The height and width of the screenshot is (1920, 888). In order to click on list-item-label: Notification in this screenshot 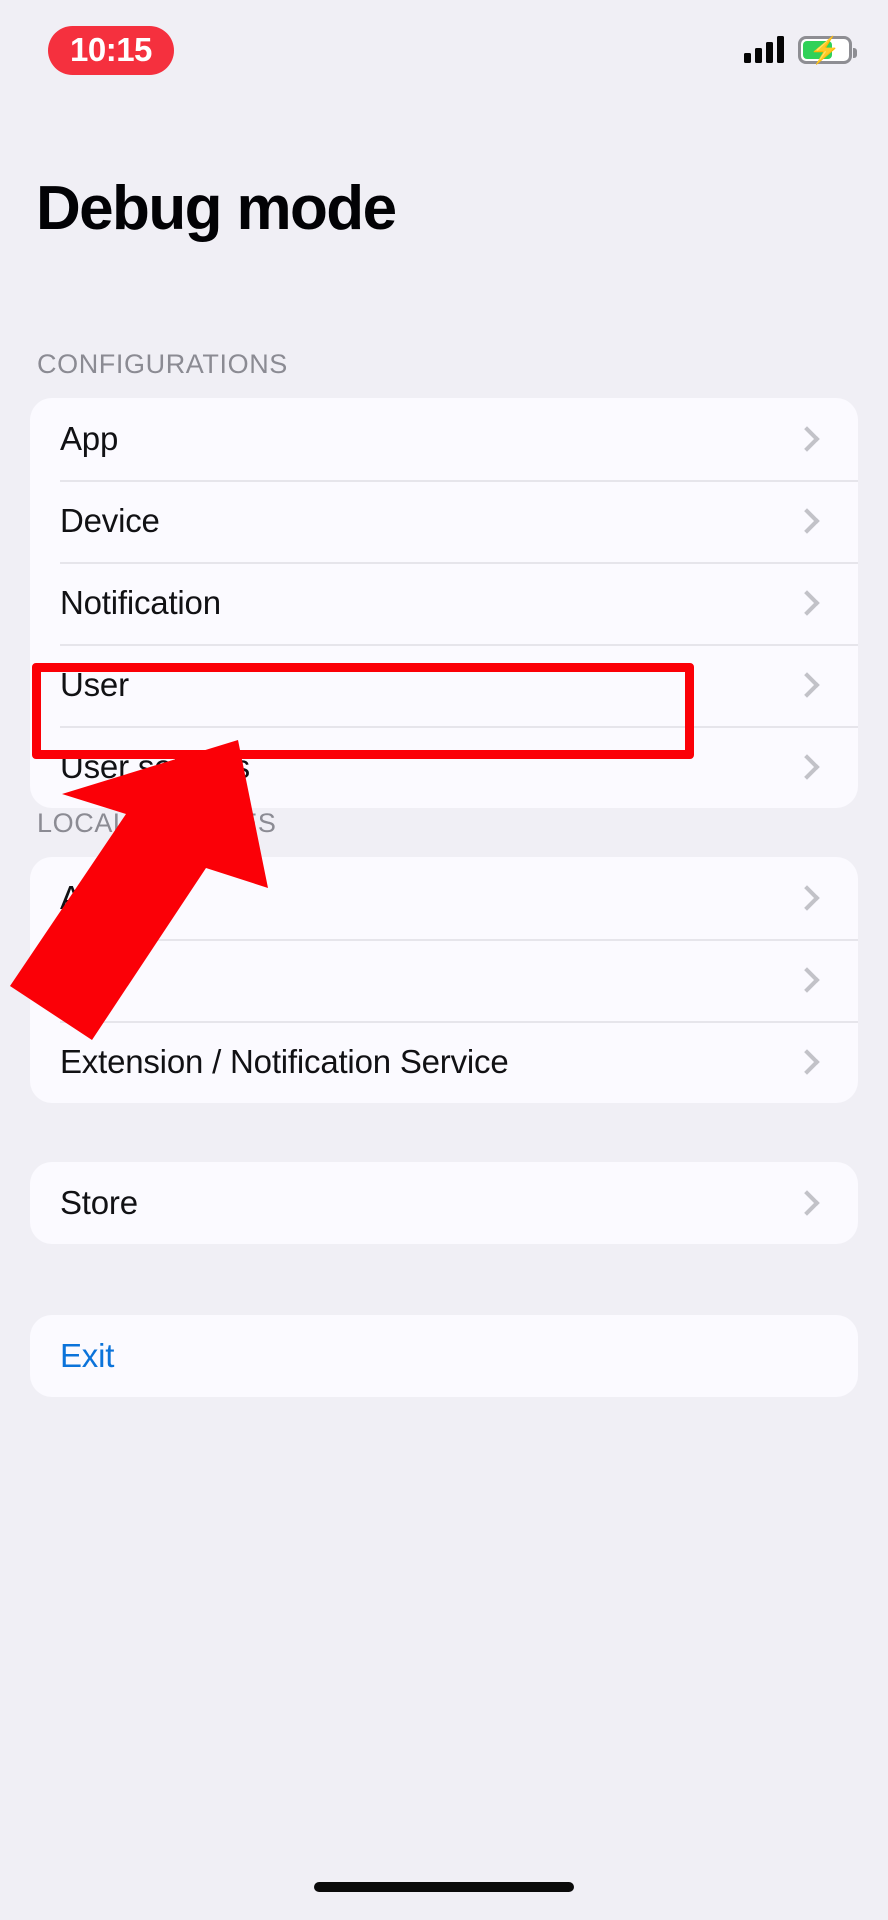, I will do `click(140, 602)`.